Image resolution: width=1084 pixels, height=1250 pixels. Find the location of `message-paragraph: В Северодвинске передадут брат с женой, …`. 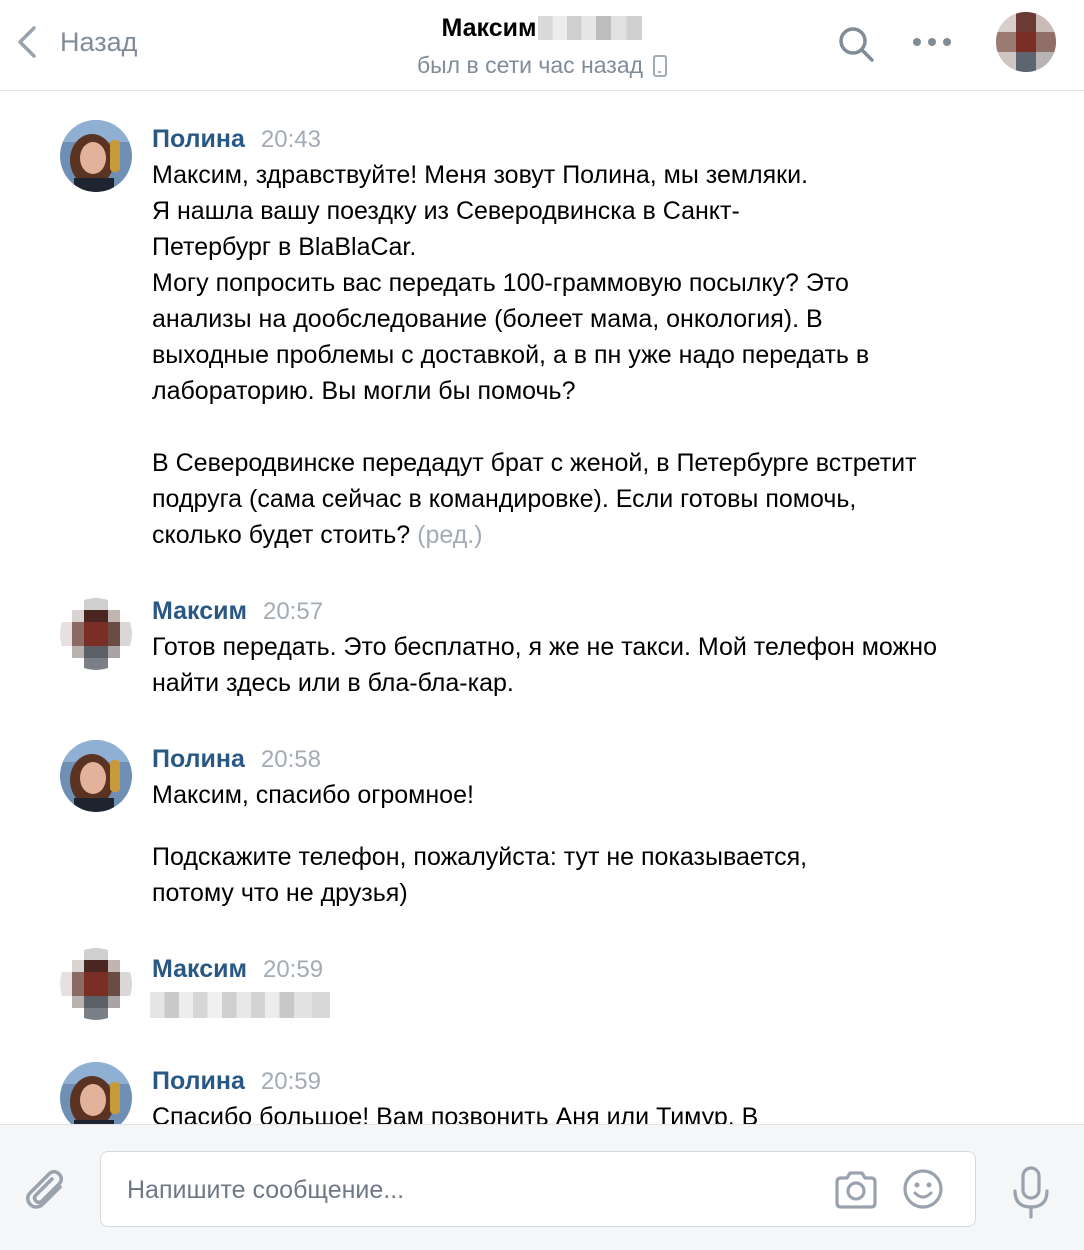

message-paragraph: В Северодвинске передадут брат с женой, … is located at coordinates (534, 499).